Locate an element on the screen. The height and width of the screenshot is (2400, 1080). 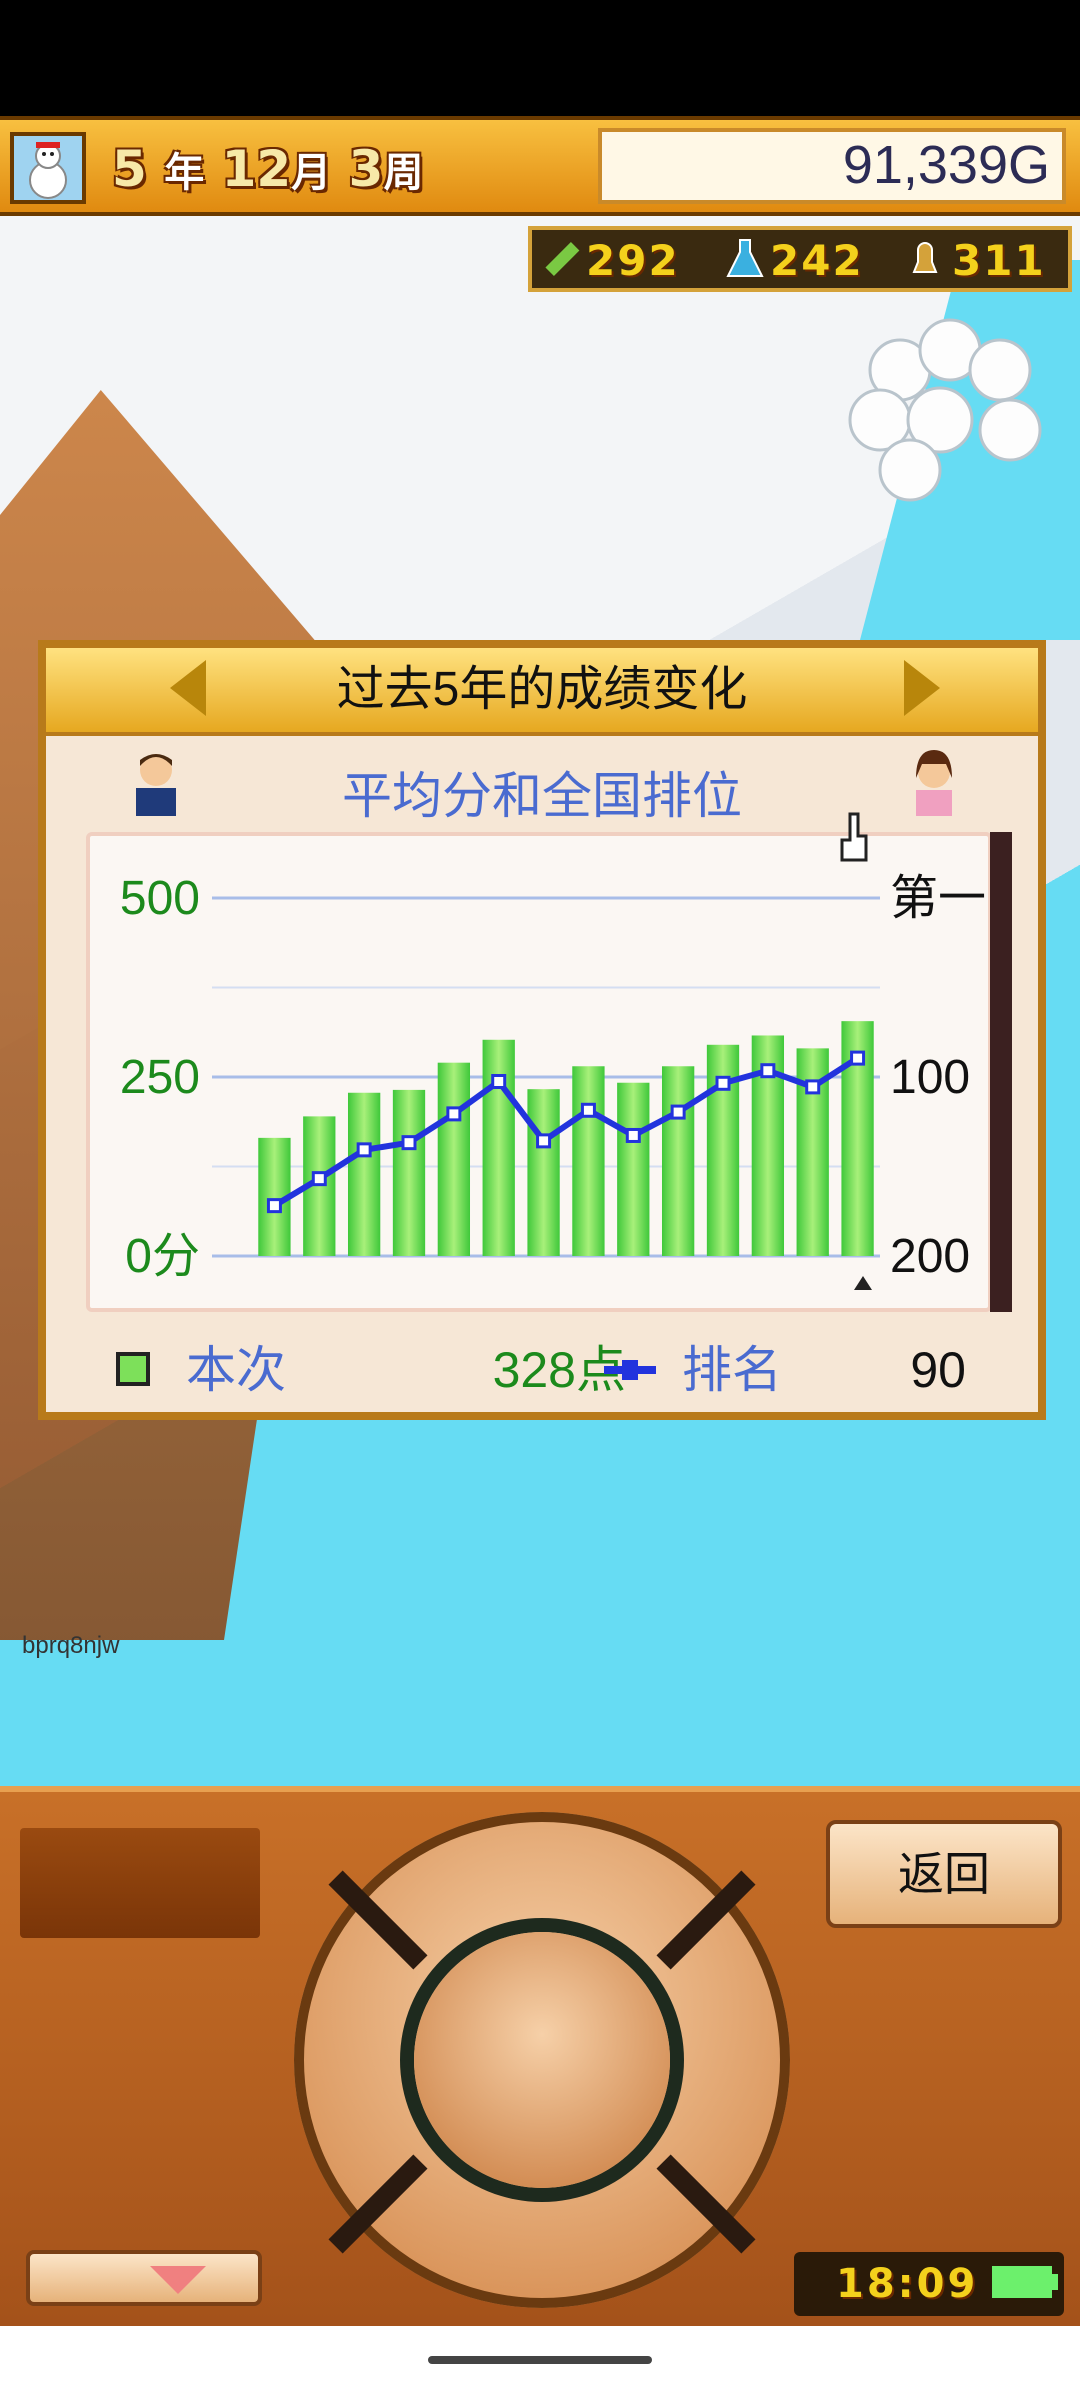
info-box is located at coordinates (140, 1883).